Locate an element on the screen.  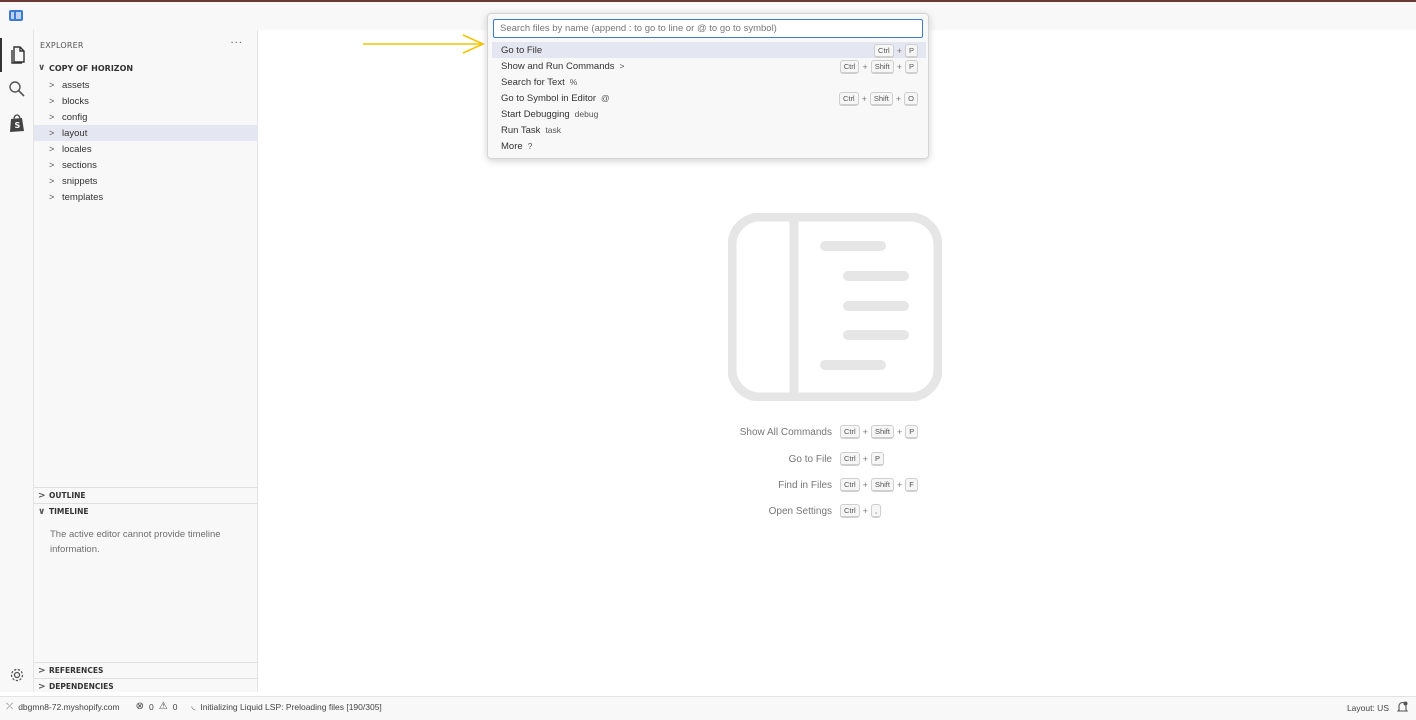
folder-item: > snippets is located at coordinates (146, 181).